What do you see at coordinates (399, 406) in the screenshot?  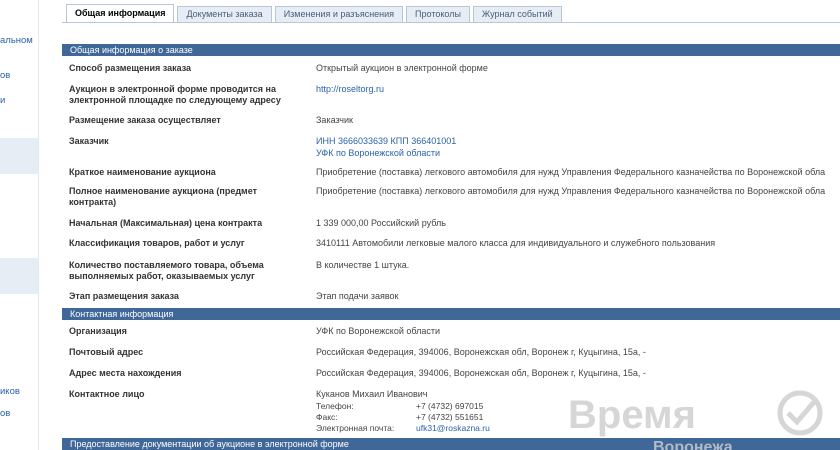 I see `phone-line: Телефон: +7 (4732) 697015` at bounding box center [399, 406].